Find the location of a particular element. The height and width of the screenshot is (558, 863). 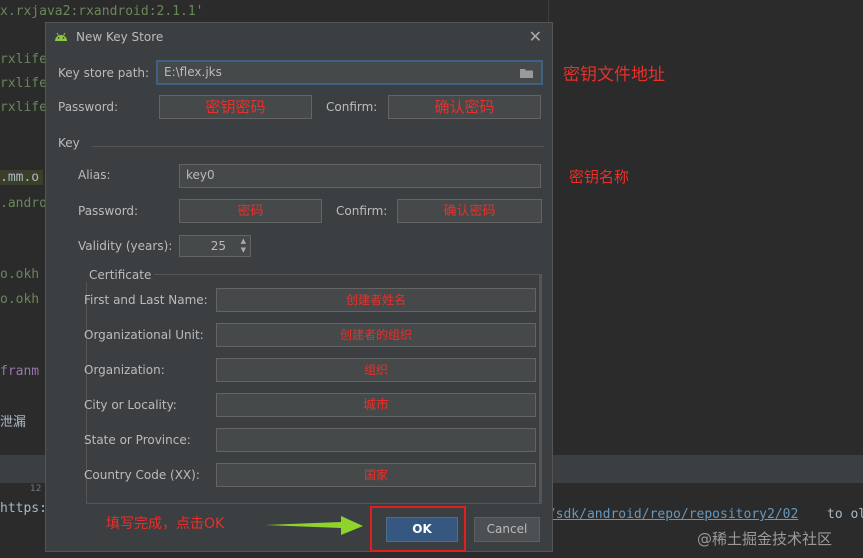

folder-icon is located at coordinates (526, 73).